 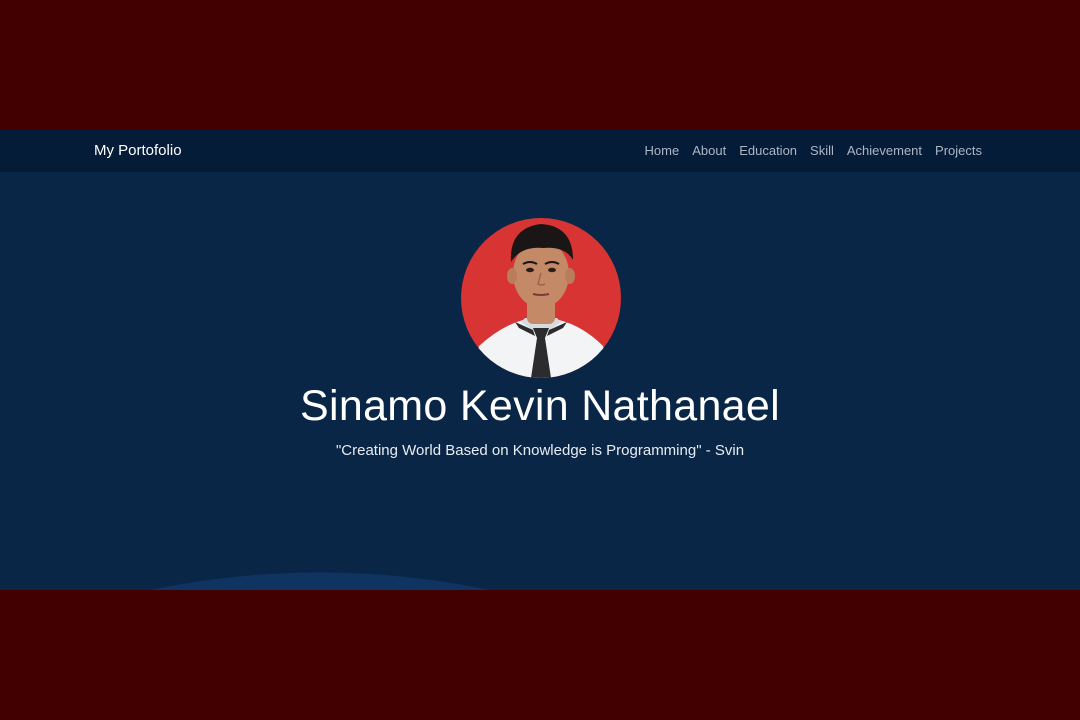 What do you see at coordinates (138, 150) in the screenshot?
I see `brand-link: My Portofolio` at bounding box center [138, 150].